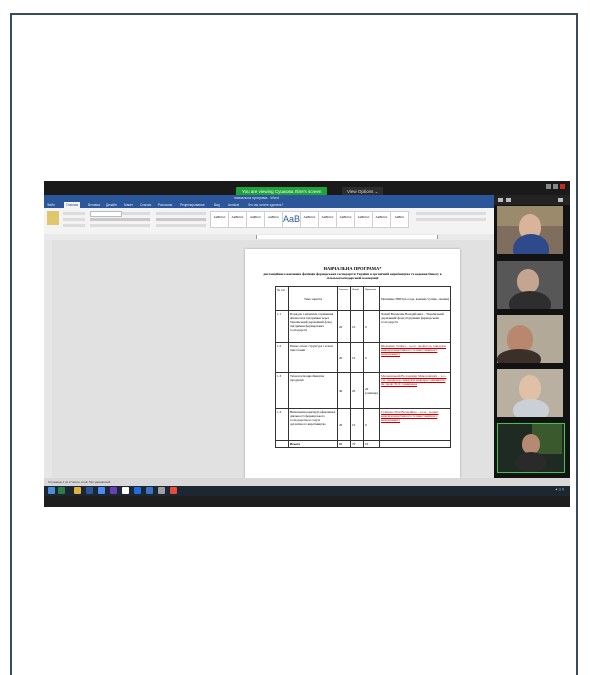 This screenshot has height=675, width=590. Describe the element at coordinates (531, 448) in the screenshot. I see `participant-video-tile-active` at that location.